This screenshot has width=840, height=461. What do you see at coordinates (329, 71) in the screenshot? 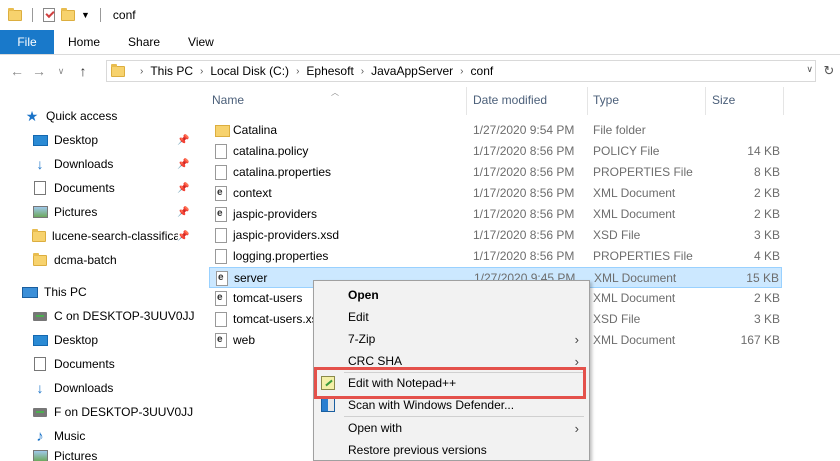
I see `breadcrumb-ephesoft: Ephesoft` at bounding box center [329, 71].